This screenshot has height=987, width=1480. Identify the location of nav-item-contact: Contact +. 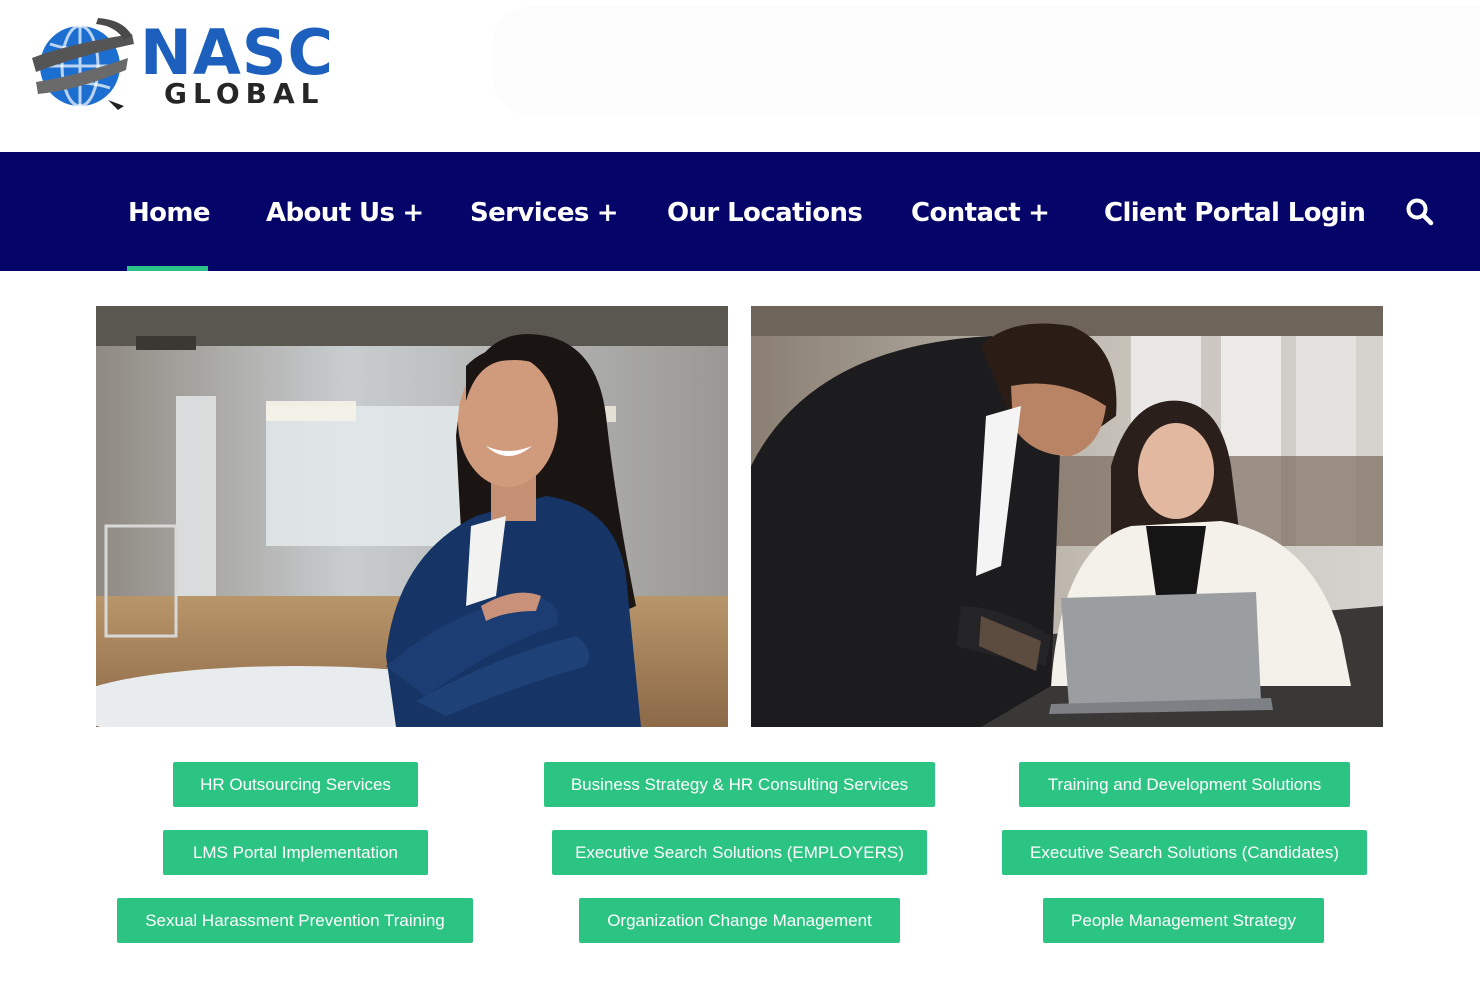
(980, 211).